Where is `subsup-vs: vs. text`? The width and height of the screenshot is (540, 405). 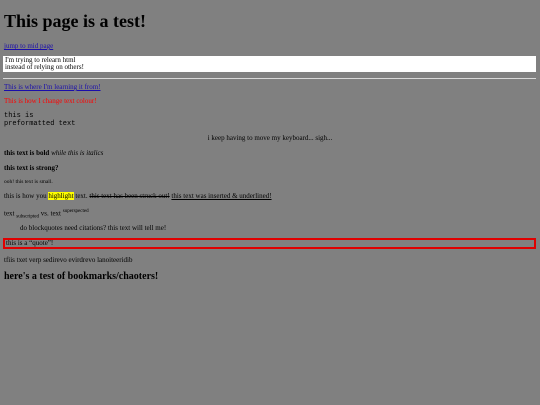 subsup-vs: vs. text is located at coordinates (51, 213).